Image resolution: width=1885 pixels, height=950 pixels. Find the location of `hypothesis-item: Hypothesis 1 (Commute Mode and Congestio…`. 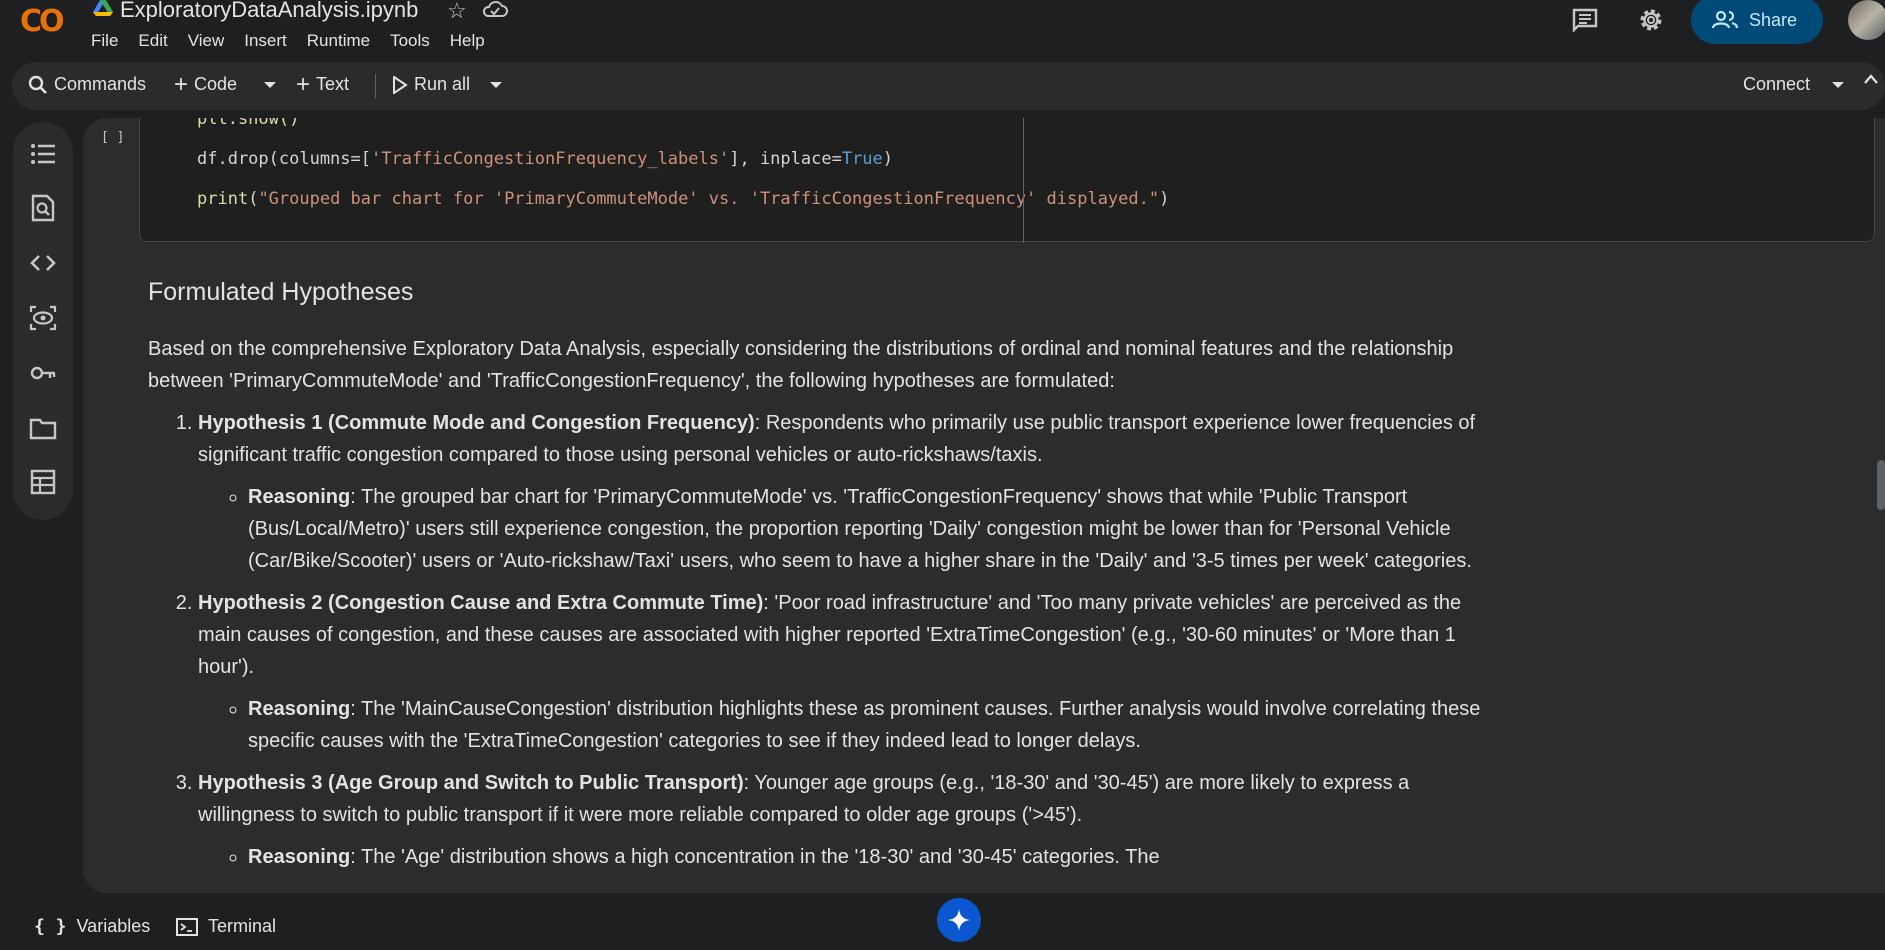

hypothesis-item: Hypothesis 1 (Commute Mode and Congestio… is located at coordinates (843, 492).